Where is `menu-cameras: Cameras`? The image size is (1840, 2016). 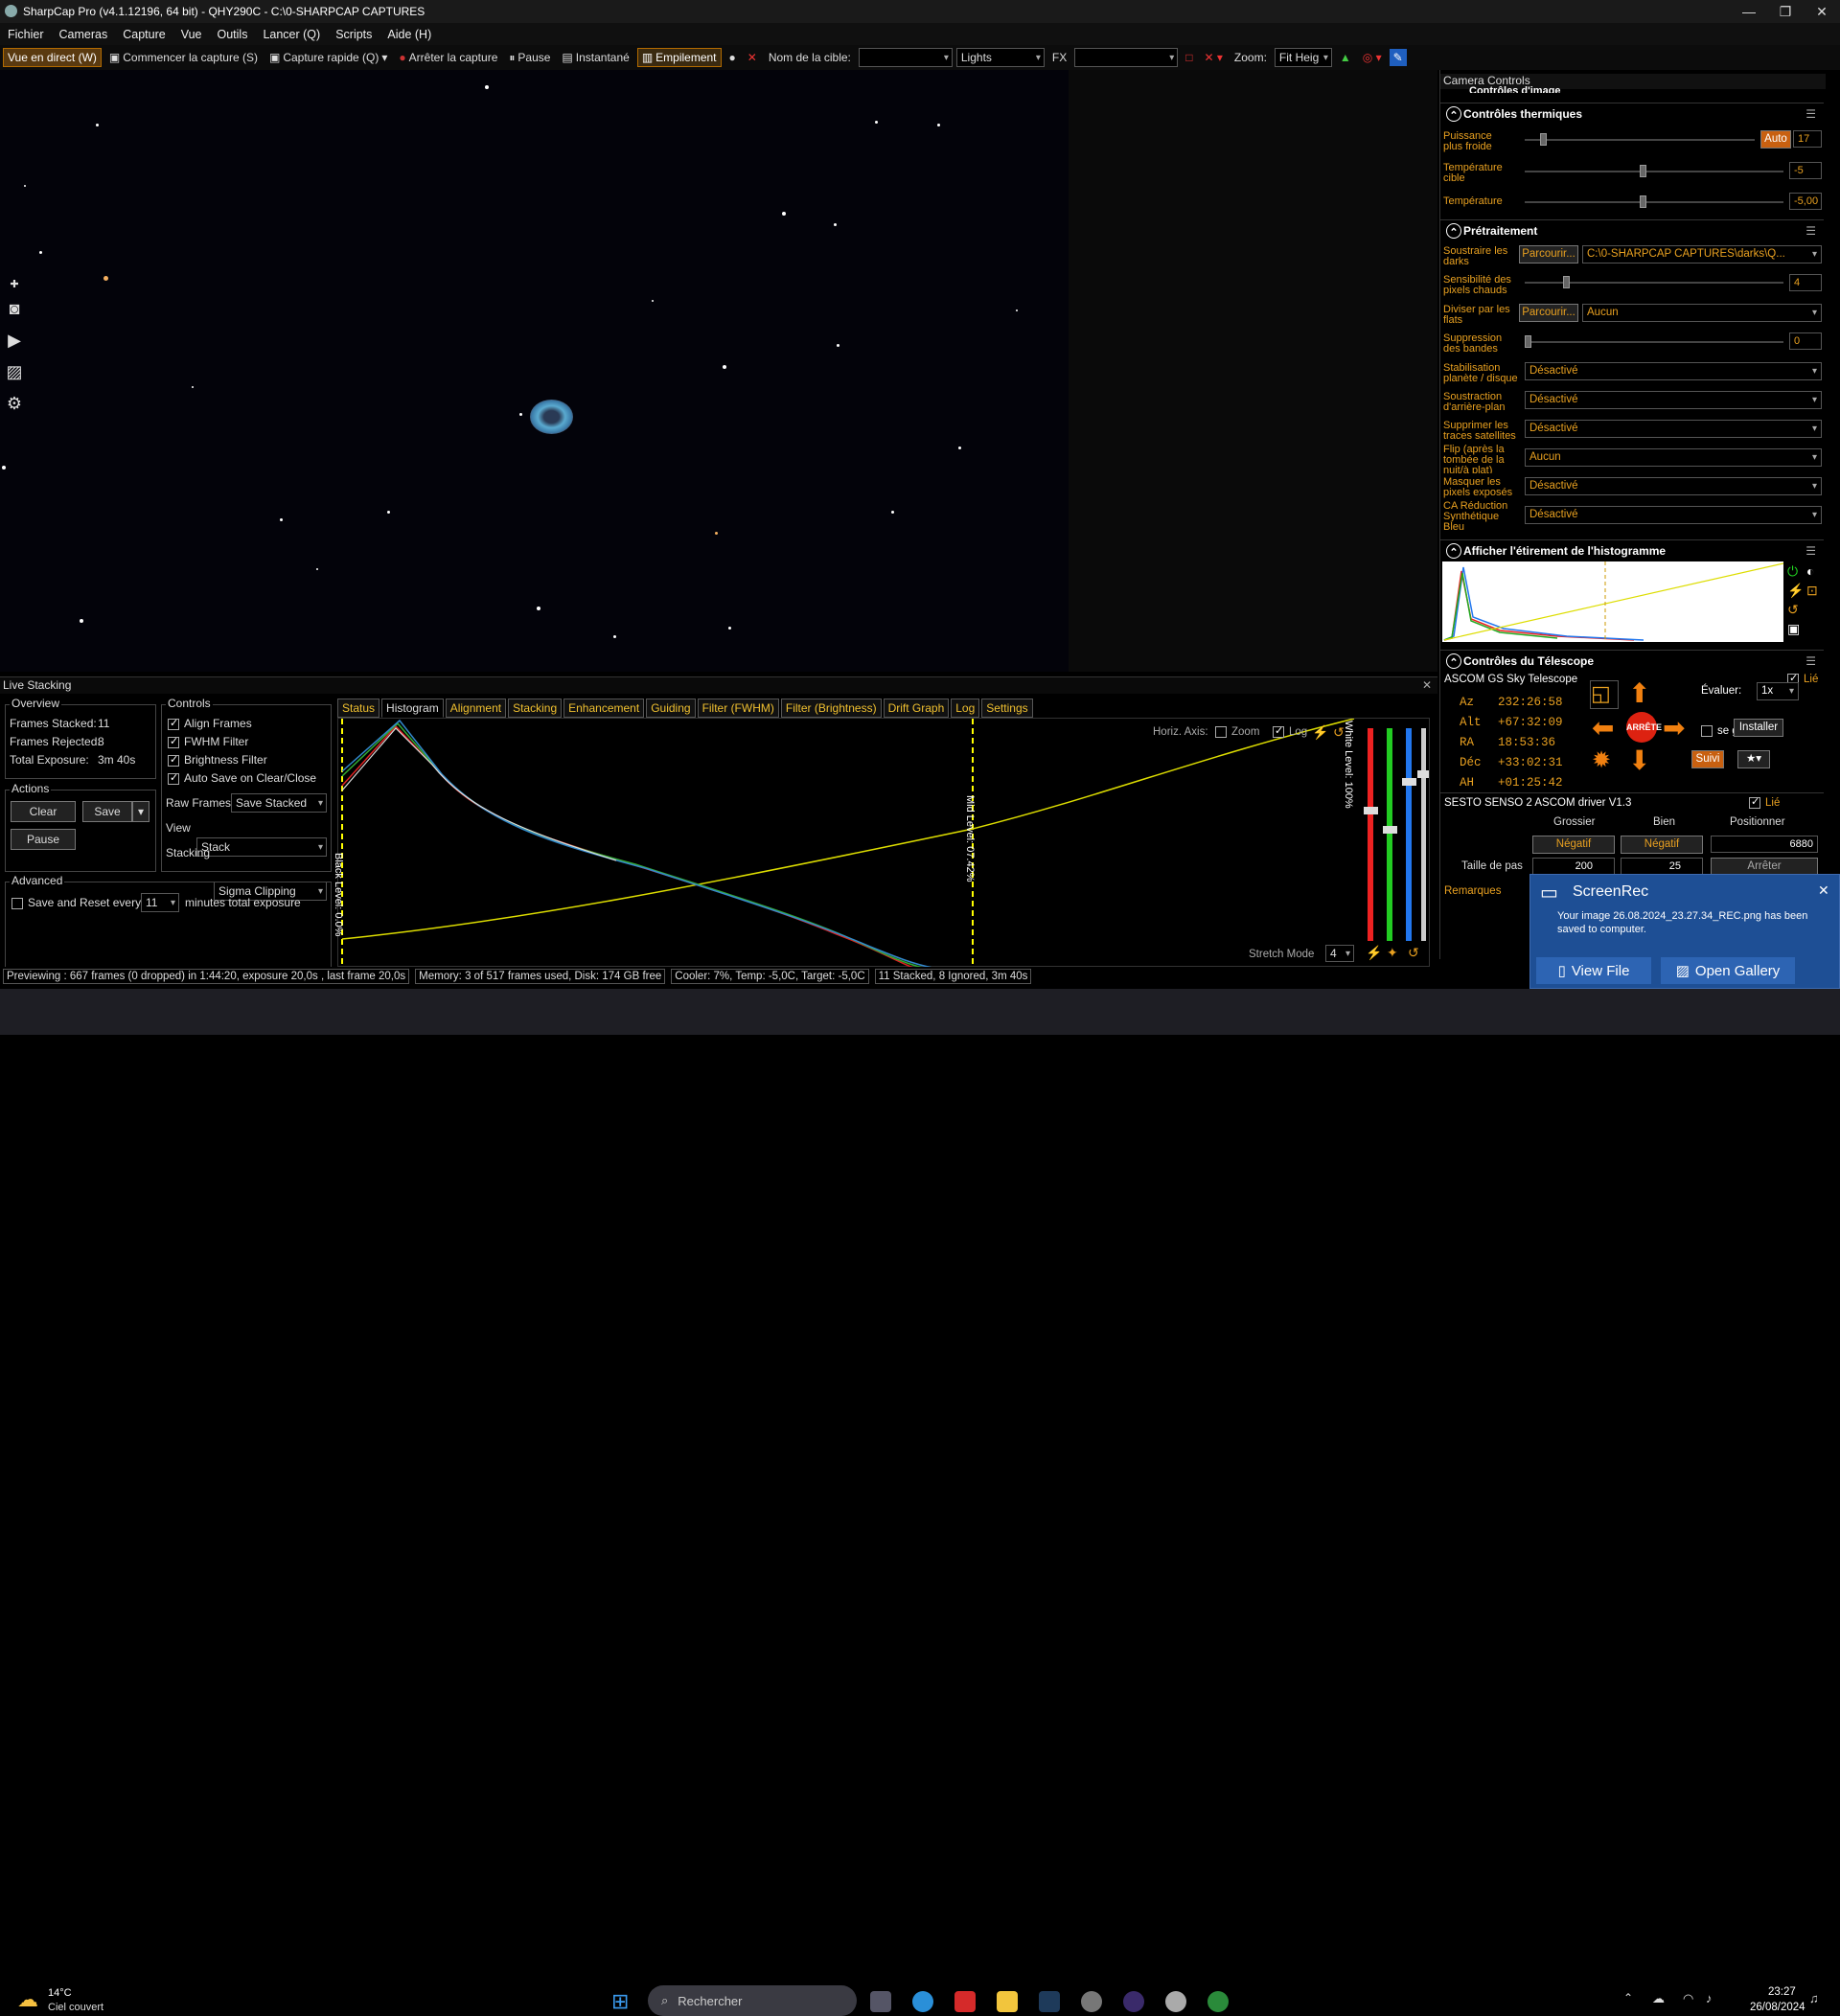 menu-cameras: Cameras is located at coordinates (84, 35).